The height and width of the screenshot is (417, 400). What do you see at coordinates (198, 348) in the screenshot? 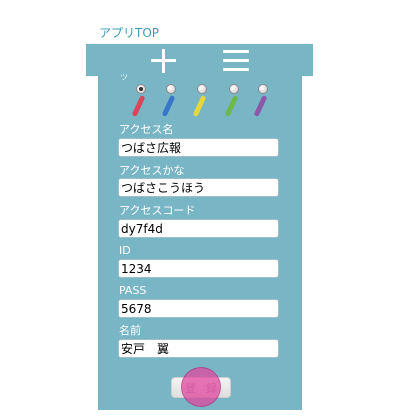
I see `name-input` at bounding box center [198, 348].